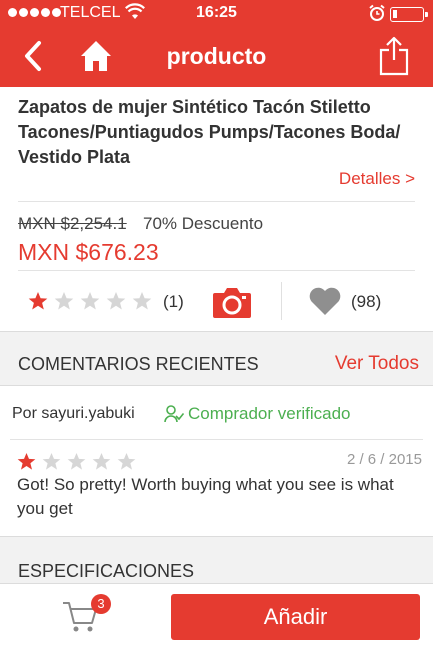  What do you see at coordinates (377, 364) in the screenshot?
I see `see-all-link: Ver Todos` at bounding box center [377, 364].